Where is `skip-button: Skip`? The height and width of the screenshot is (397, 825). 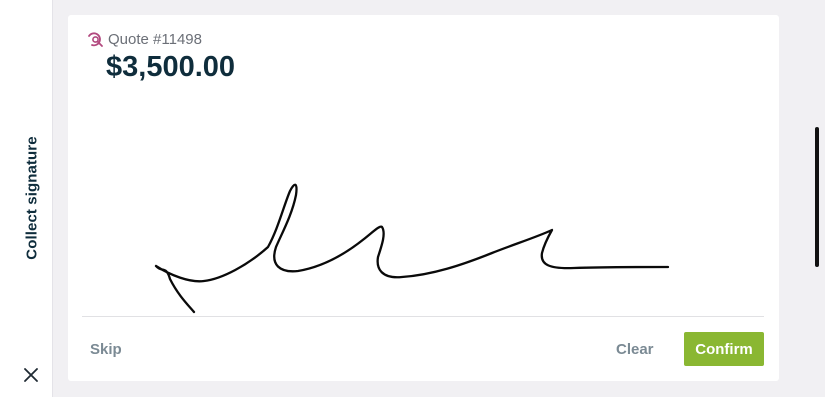 skip-button: Skip is located at coordinates (106, 349).